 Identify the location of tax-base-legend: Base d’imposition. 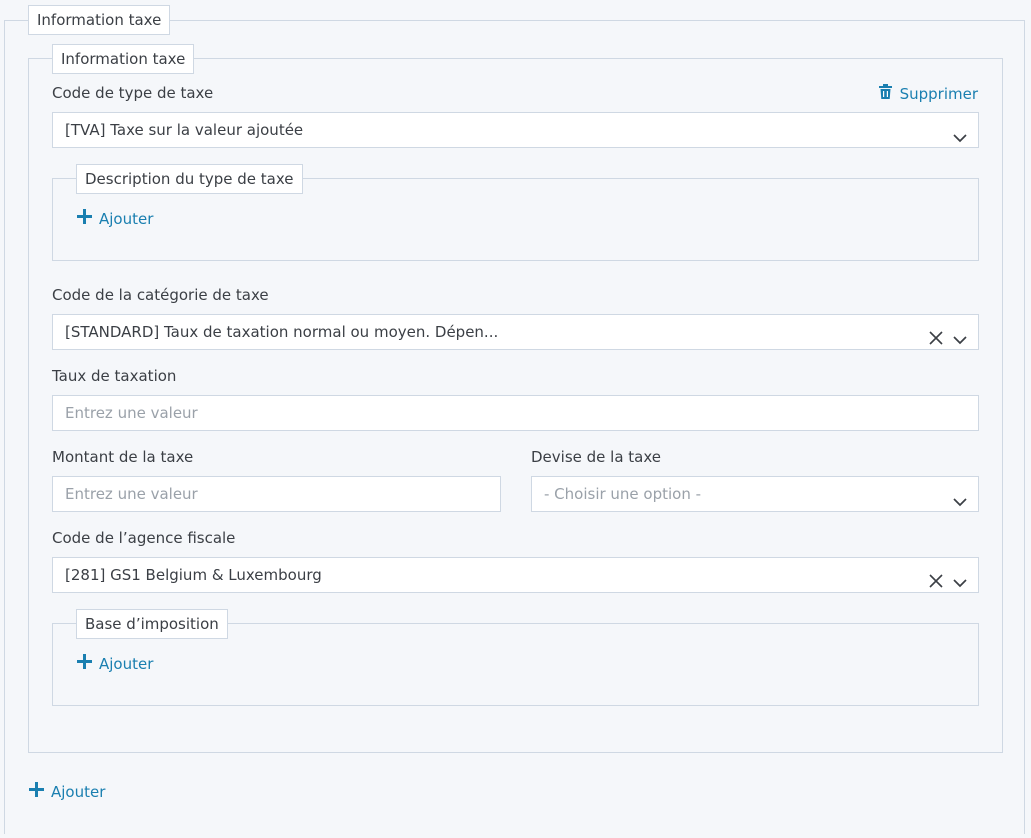
(152, 624).